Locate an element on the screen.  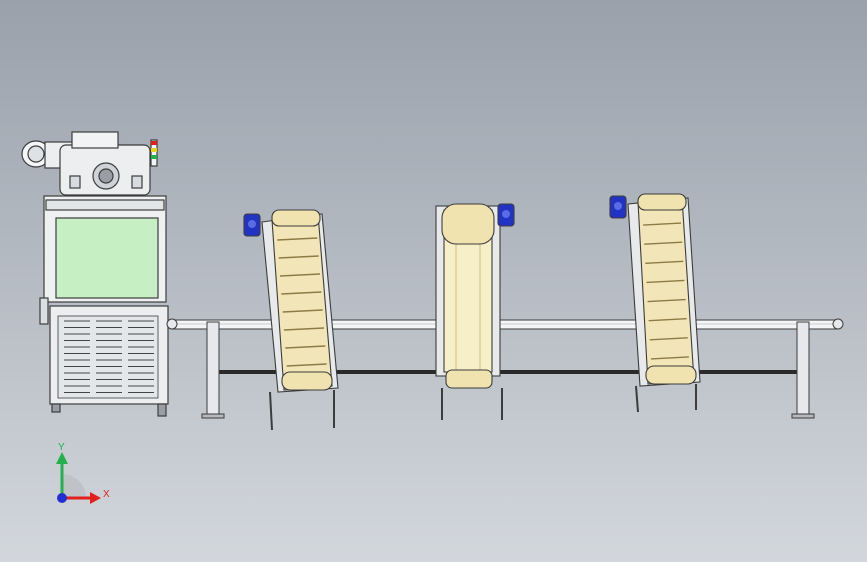
inclined-conveyor-right is located at coordinates (655, 303).